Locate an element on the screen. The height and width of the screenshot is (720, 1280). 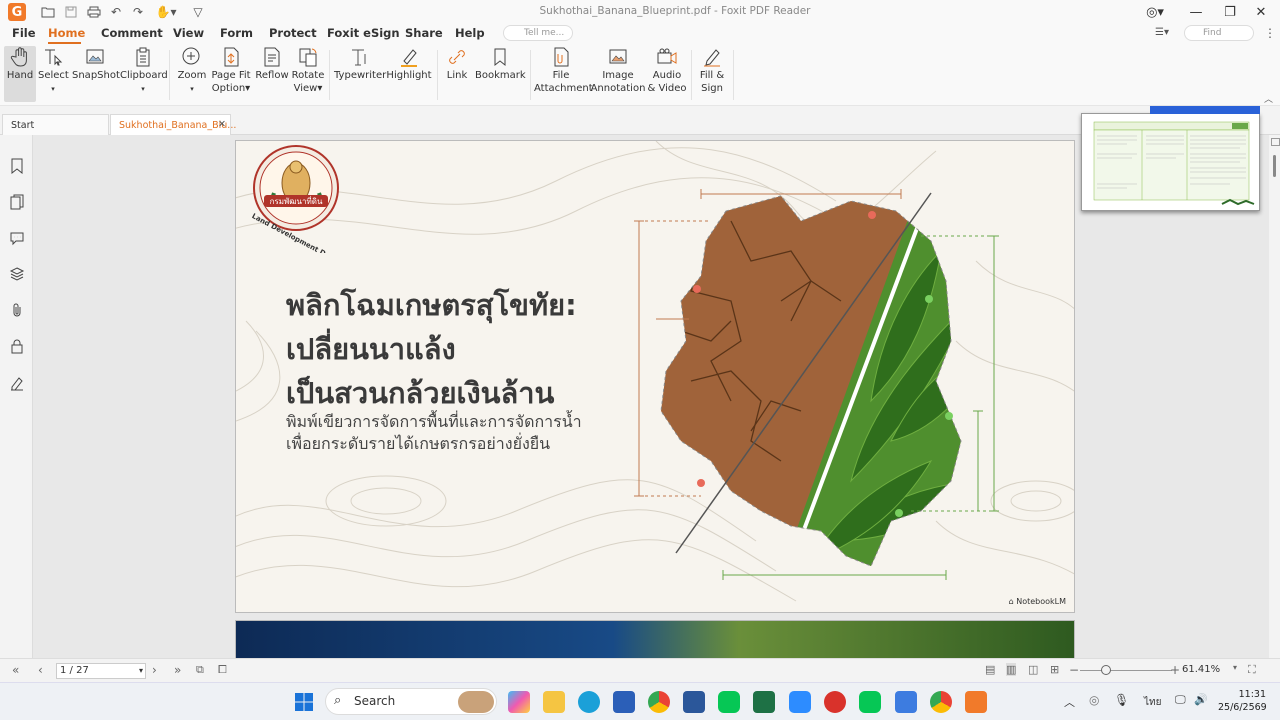
fill-sign-button: Fill & Sign is located at coordinates (712, 70).